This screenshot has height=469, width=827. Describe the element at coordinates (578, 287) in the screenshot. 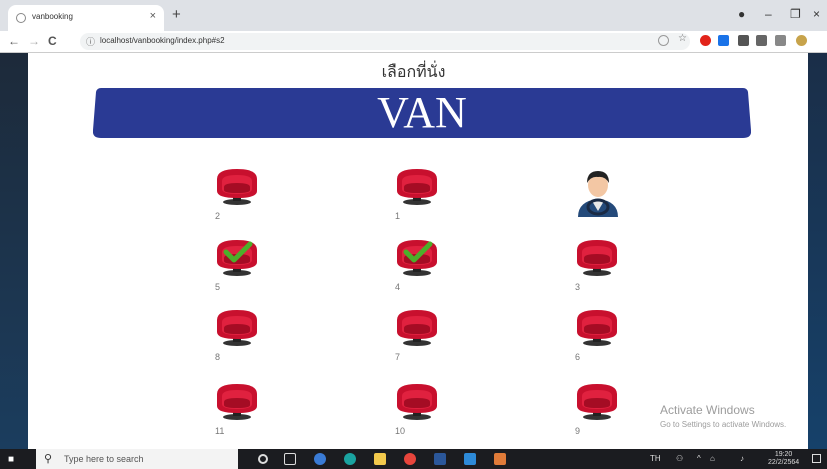

I see `seat-number: 3` at that location.